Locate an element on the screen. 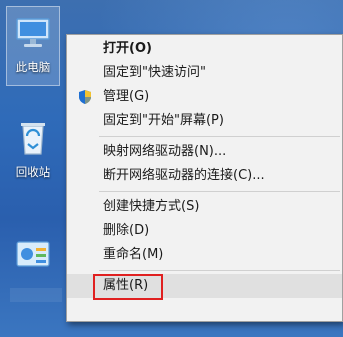 The width and height of the screenshot is (343, 337). desktop-icon-this-pc: 此电脑 is located at coordinates (33, 46).